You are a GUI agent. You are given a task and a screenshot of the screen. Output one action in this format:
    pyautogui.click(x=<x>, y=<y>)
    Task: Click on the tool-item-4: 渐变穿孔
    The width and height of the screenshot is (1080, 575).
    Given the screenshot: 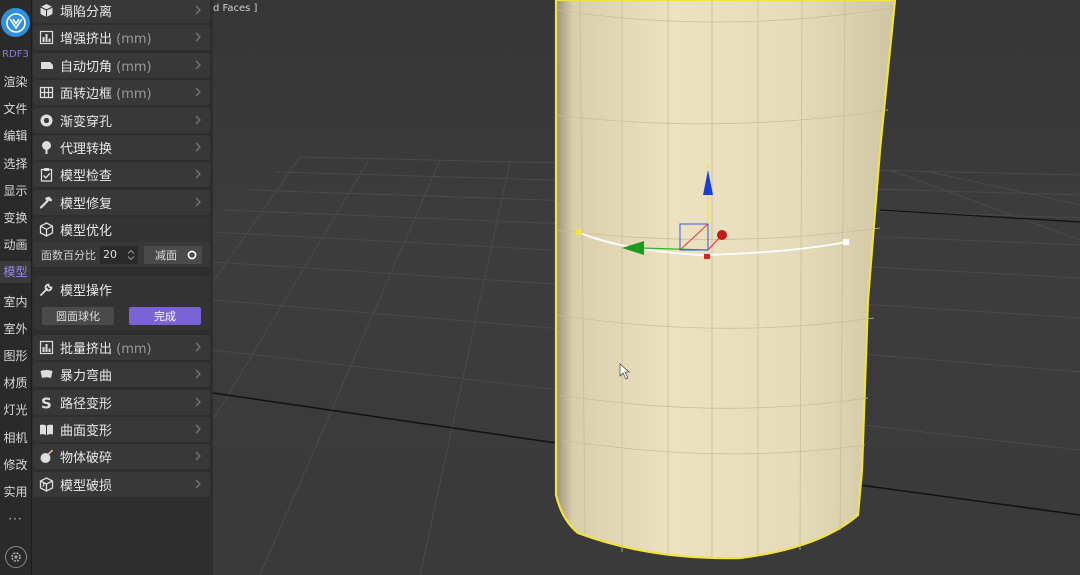 What is the action you would take?
    pyautogui.click(x=121, y=120)
    